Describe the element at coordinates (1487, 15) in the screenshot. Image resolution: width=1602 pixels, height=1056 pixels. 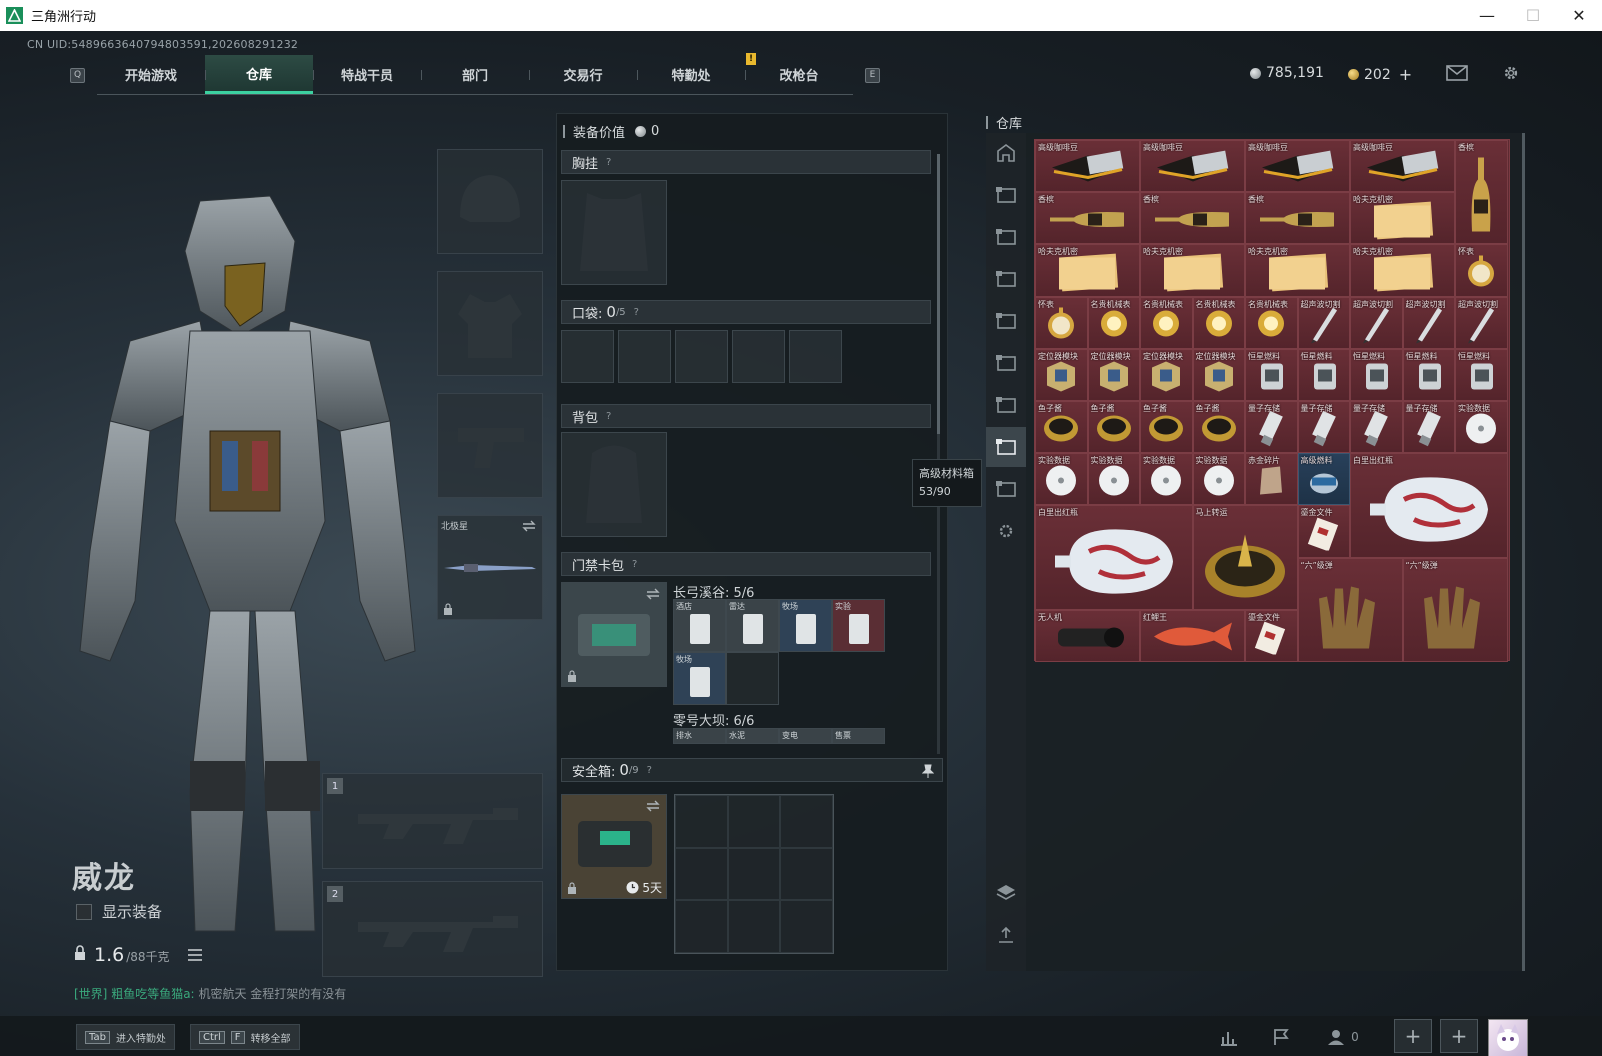
I see `minimize-button: —` at that location.